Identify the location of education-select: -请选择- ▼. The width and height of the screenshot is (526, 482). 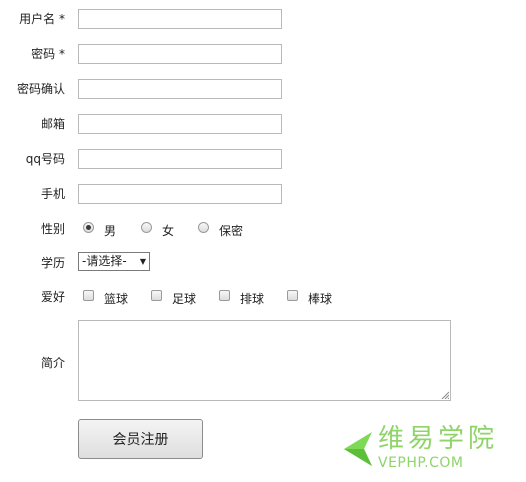
(114, 261).